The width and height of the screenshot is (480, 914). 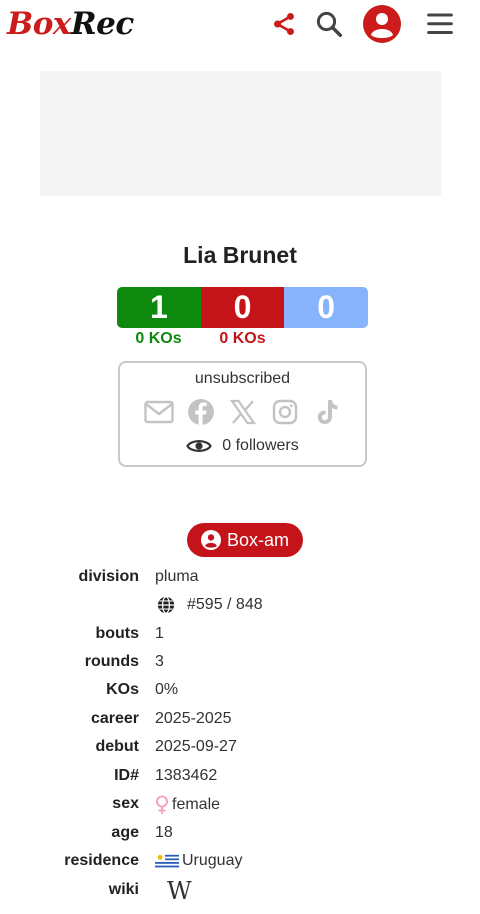 What do you see at coordinates (122, 689) in the screenshot?
I see `kos-label: KOs` at bounding box center [122, 689].